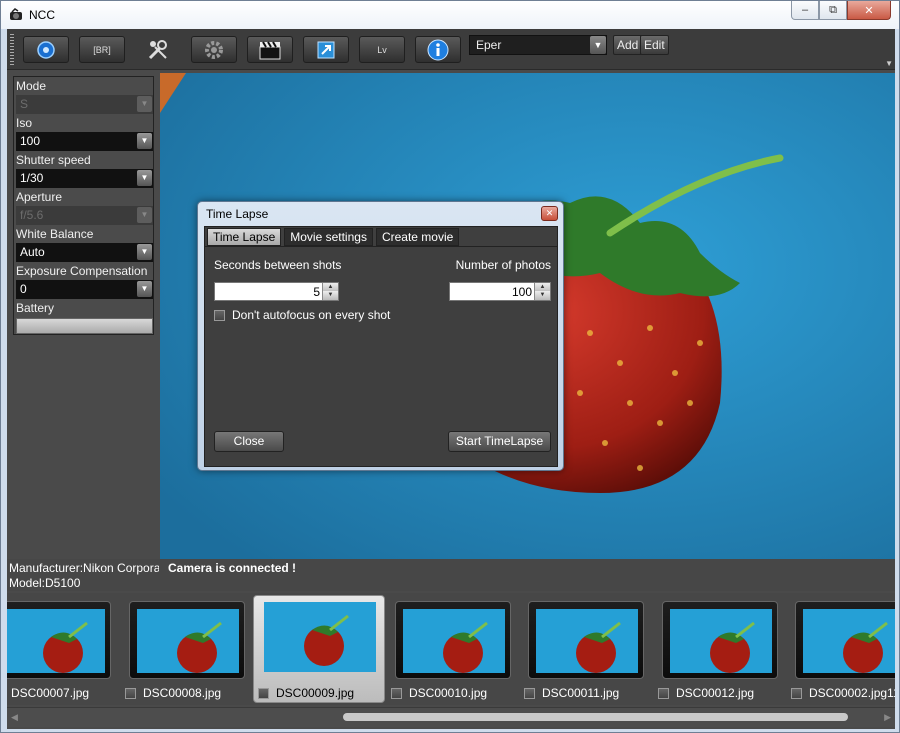  Describe the element at coordinates (84, 568) in the screenshot. I see `manufacturer-text: Manufacturer:Nikon Corporatio` at that location.